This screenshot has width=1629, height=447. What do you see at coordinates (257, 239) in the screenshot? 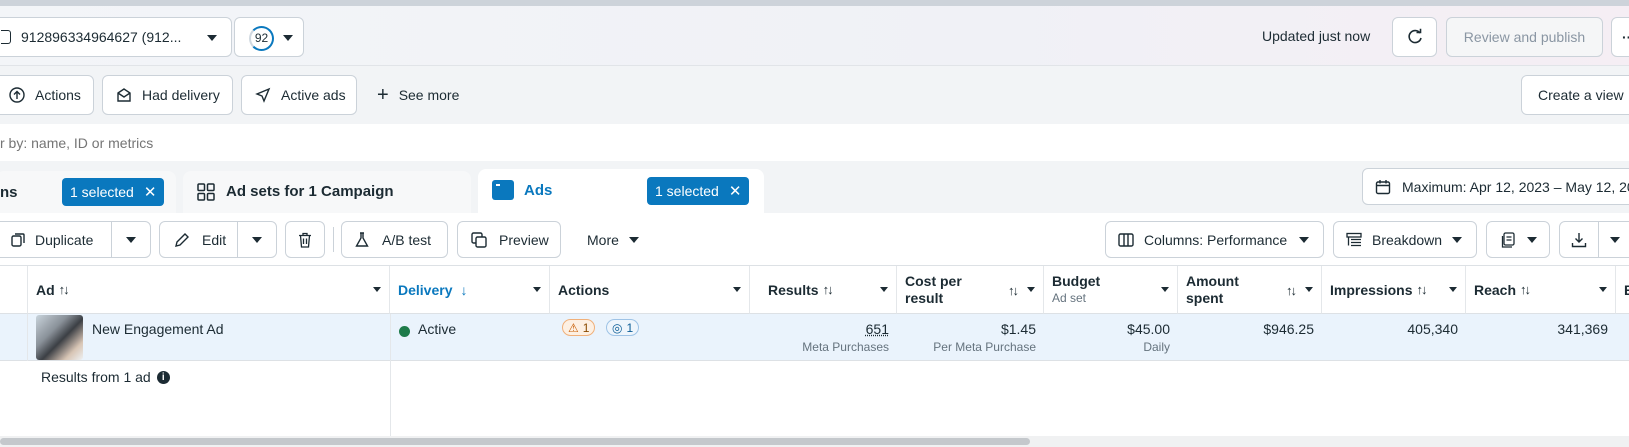
I see `edit-dropdown` at bounding box center [257, 239].